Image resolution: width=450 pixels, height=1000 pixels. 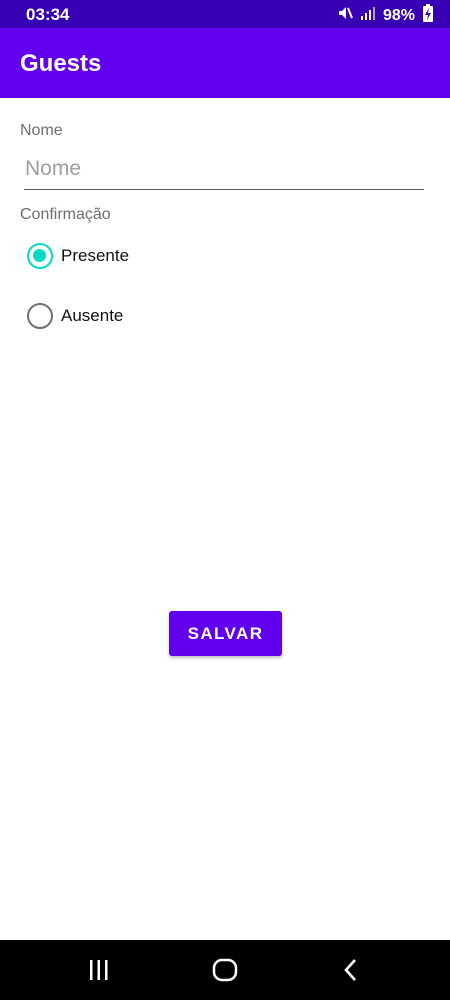 What do you see at coordinates (225, 63) in the screenshot?
I see `app-bar: Guests` at bounding box center [225, 63].